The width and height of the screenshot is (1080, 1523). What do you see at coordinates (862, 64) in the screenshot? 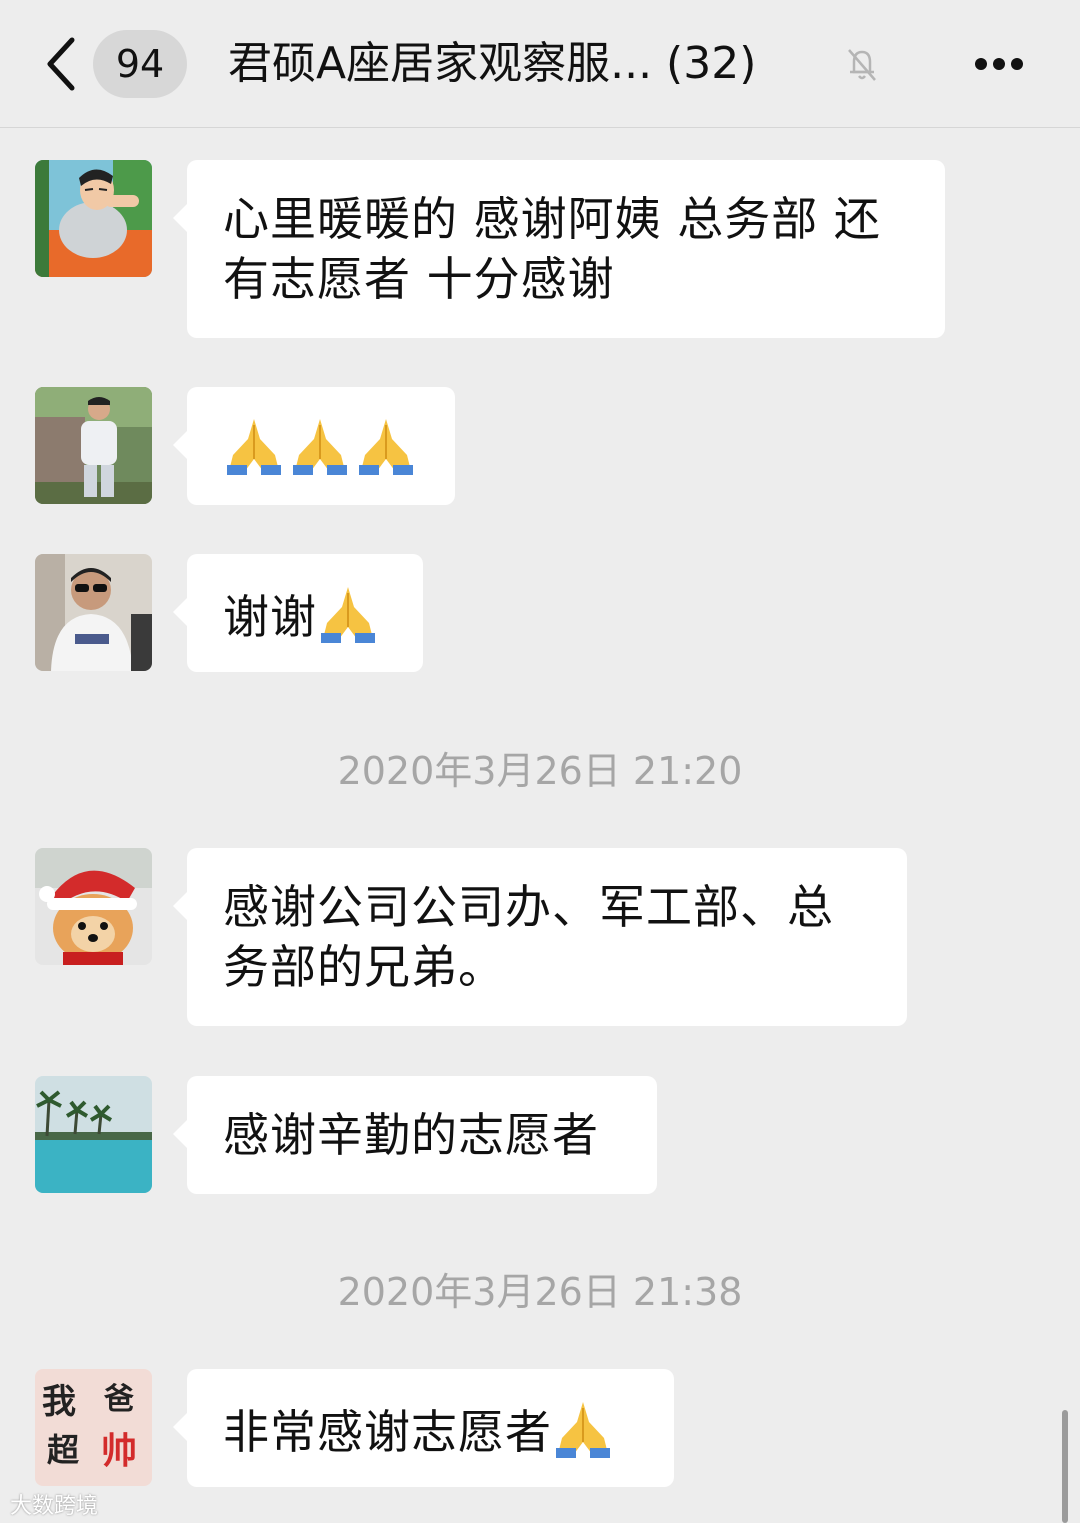
I see `muted-bell-icon` at bounding box center [862, 64].